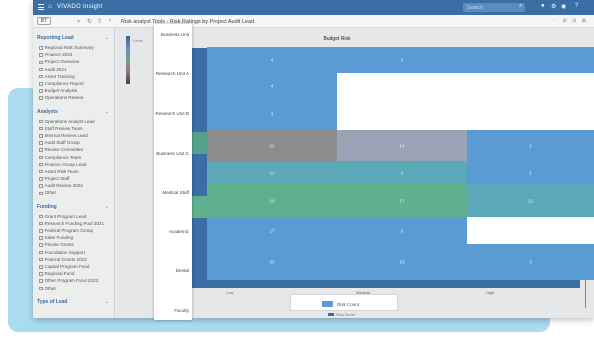 This screenshot has width=594, height=358. What do you see at coordinates (73, 69) in the screenshot?
I see `sidebar-checkbox-item: Audit 2021` at bounding box center [73, 69].